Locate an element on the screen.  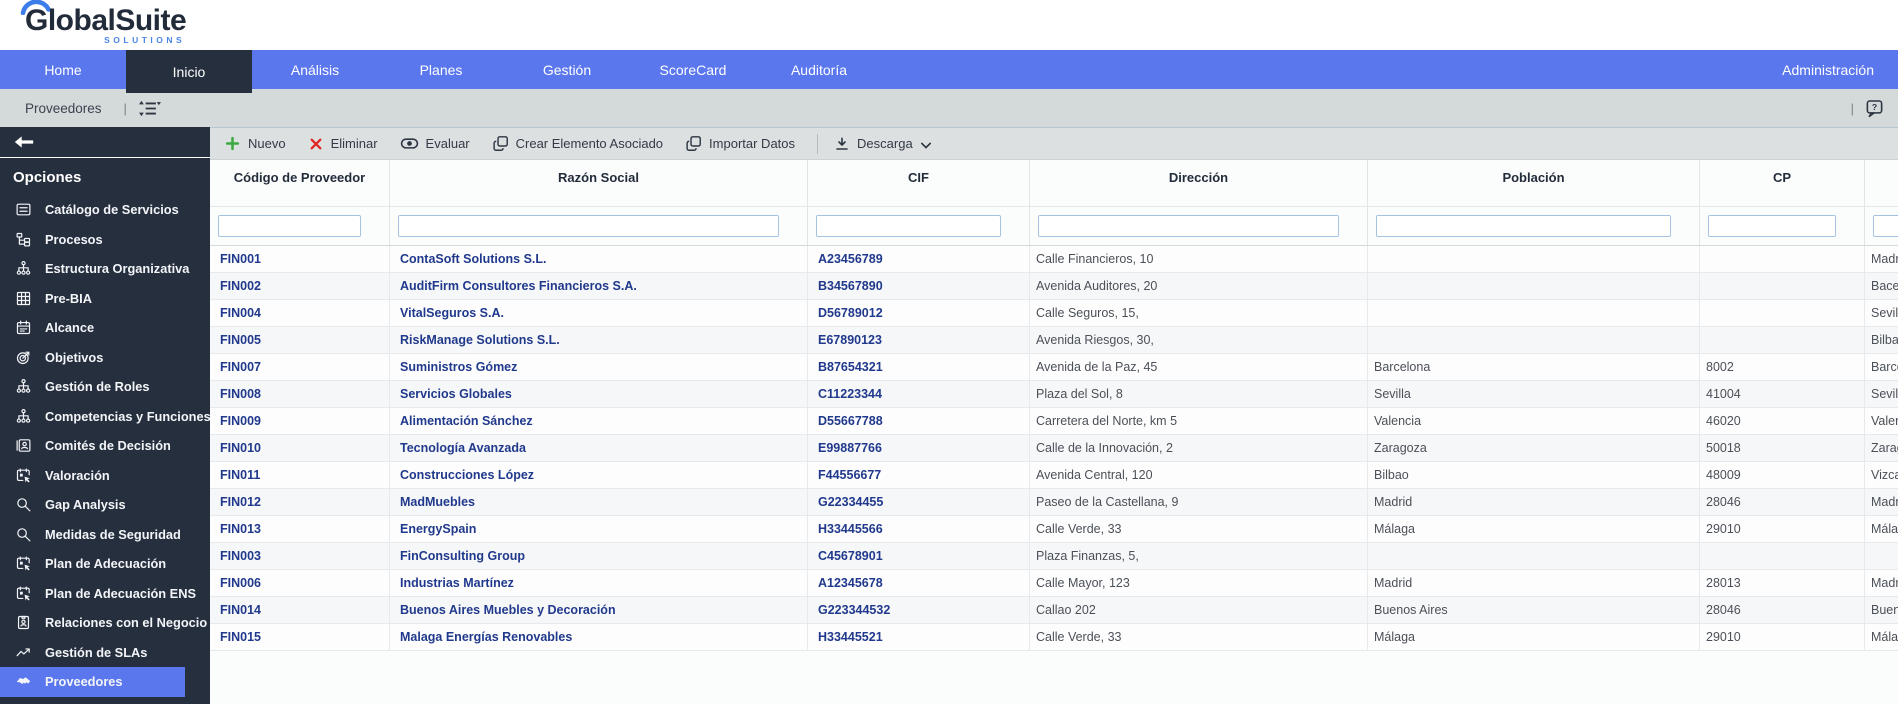
cell-code: FIN001 is located at coordinates (300, 259).